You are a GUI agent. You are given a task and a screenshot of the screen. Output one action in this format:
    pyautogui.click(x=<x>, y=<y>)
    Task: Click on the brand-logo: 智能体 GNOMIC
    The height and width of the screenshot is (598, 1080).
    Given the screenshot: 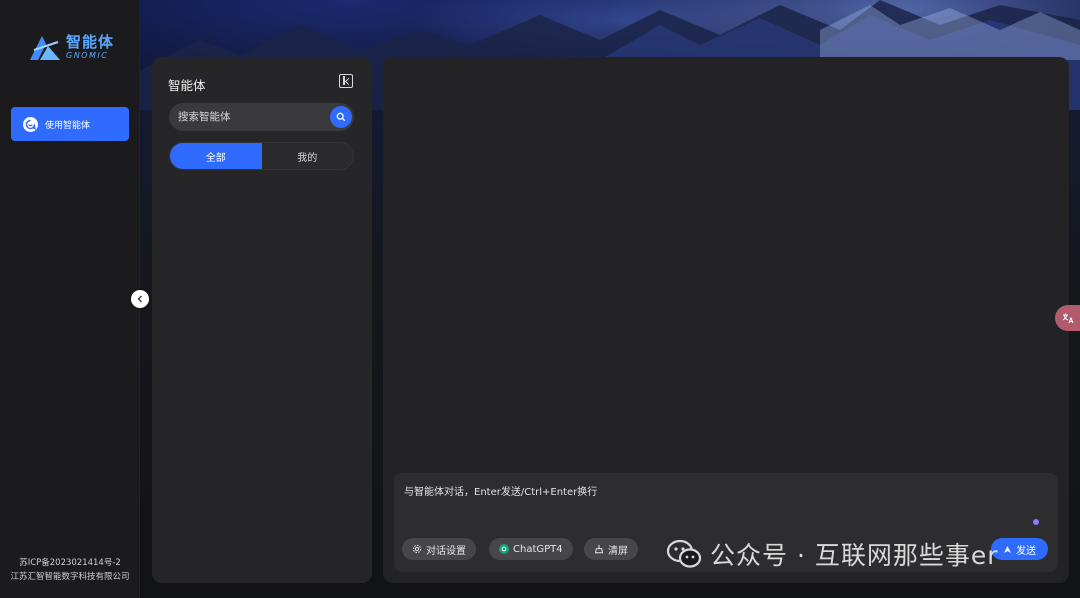 What is the action you would take?
    pyautogui.click(x=71, y=47)
    